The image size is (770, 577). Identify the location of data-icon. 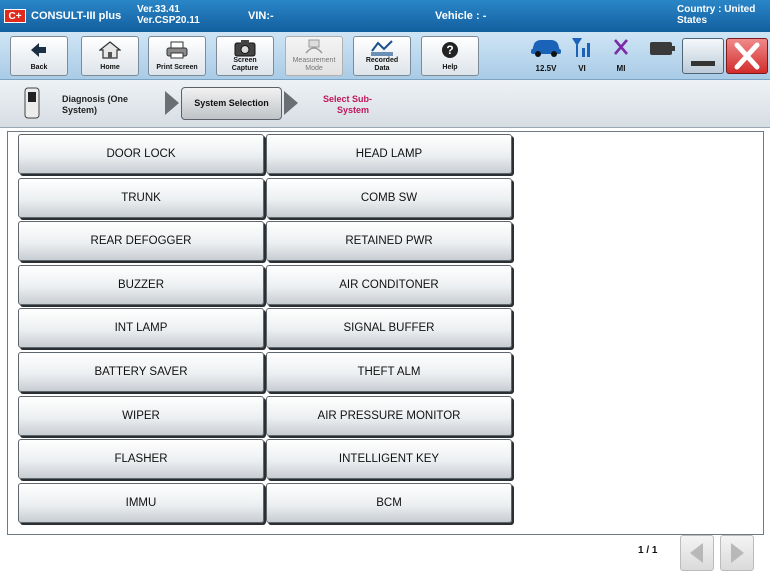
(382, 48).